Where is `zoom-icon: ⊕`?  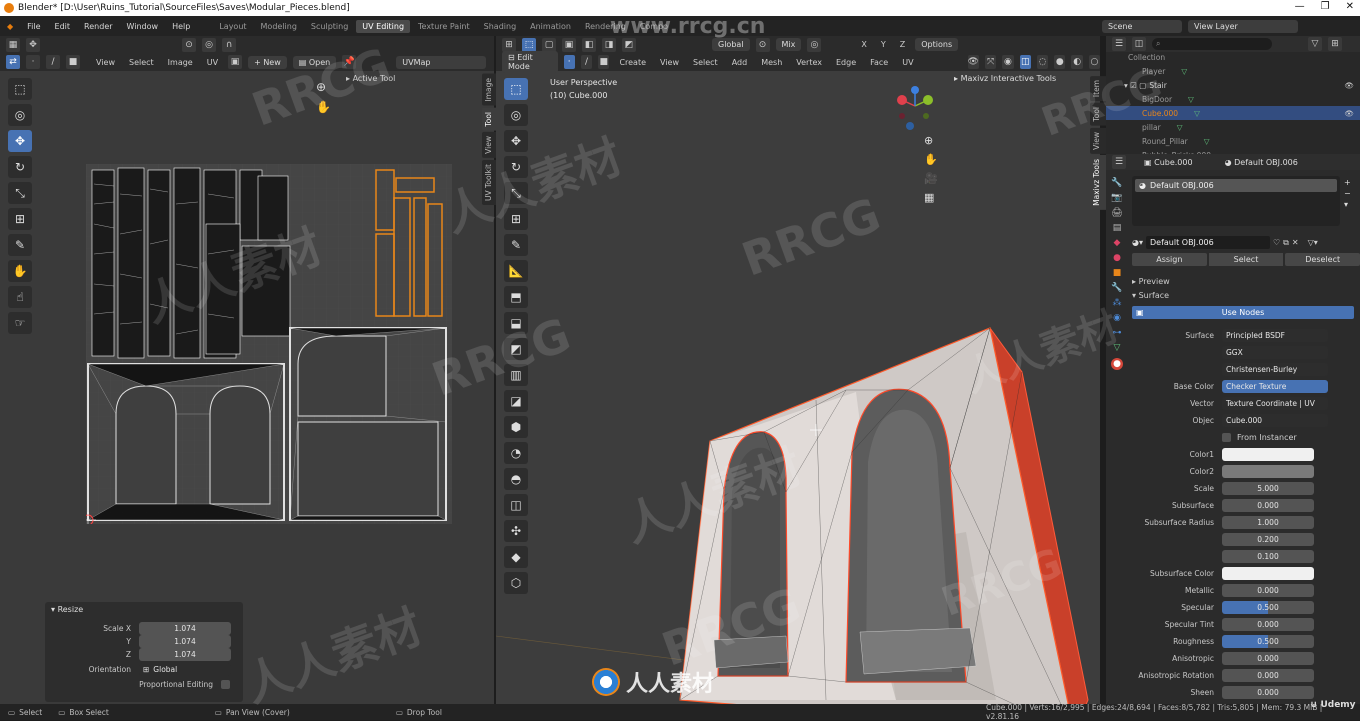
zoom-icon: ⊕ is located at coordinates (321, 87).